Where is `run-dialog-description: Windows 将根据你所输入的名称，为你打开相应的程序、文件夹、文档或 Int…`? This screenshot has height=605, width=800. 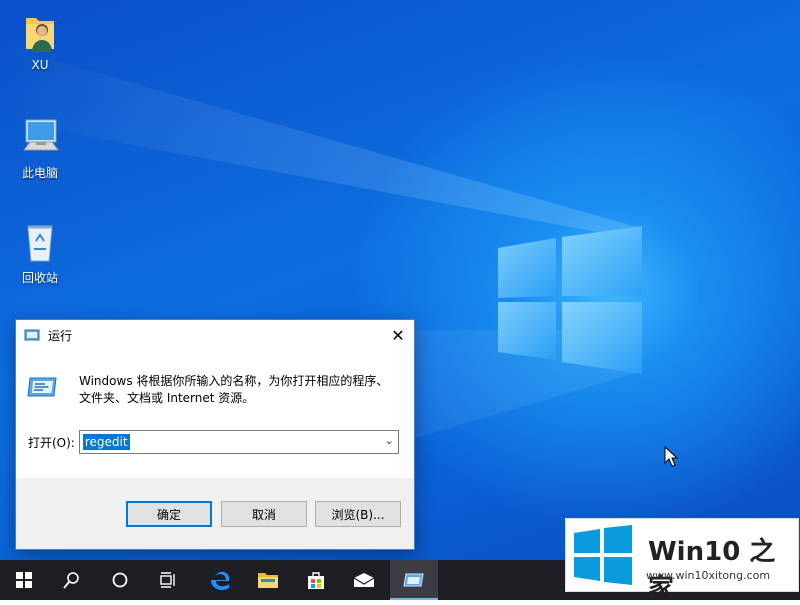
run-dialog-description: Windows 将根据你所输入的名称，为你打开相应的程序、文件夹、文档或 Int… is located at coordinates (234, 389).